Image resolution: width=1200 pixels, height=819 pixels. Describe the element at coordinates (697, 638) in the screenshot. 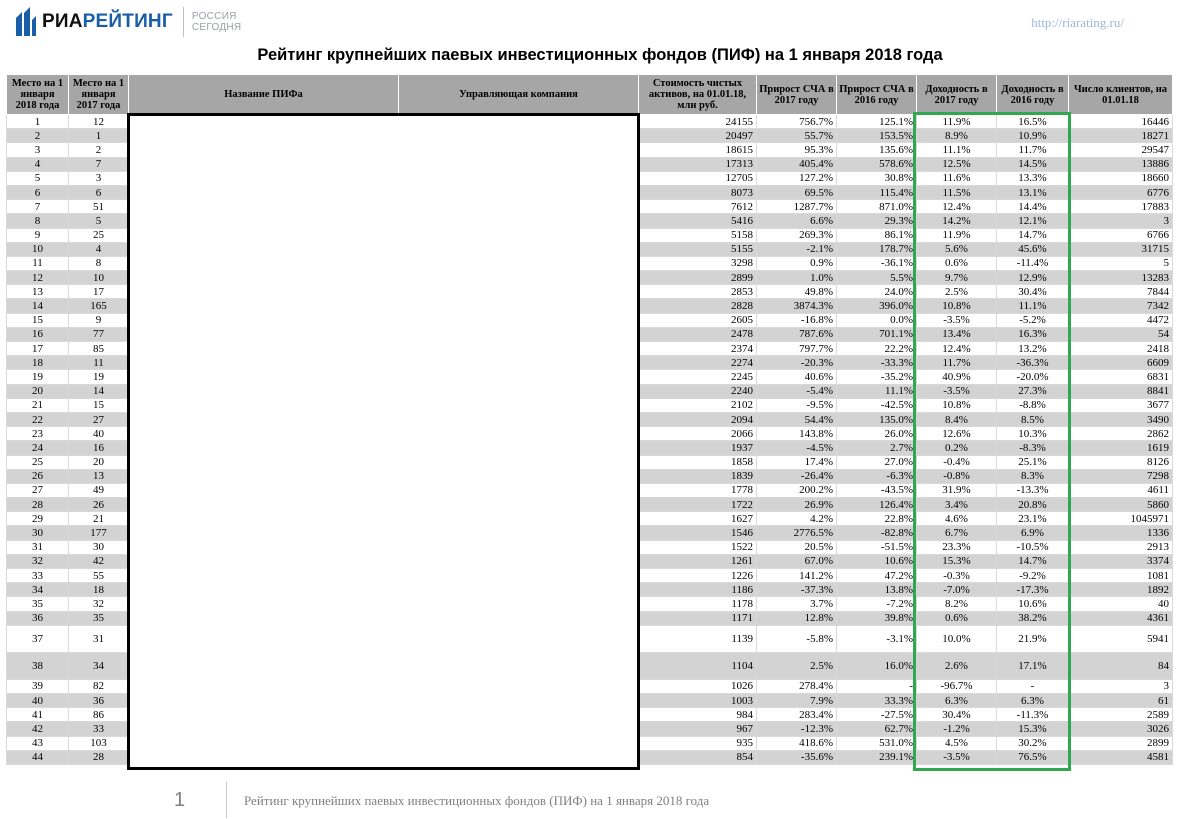

I see `cell-net-assets: 1139` at that location.